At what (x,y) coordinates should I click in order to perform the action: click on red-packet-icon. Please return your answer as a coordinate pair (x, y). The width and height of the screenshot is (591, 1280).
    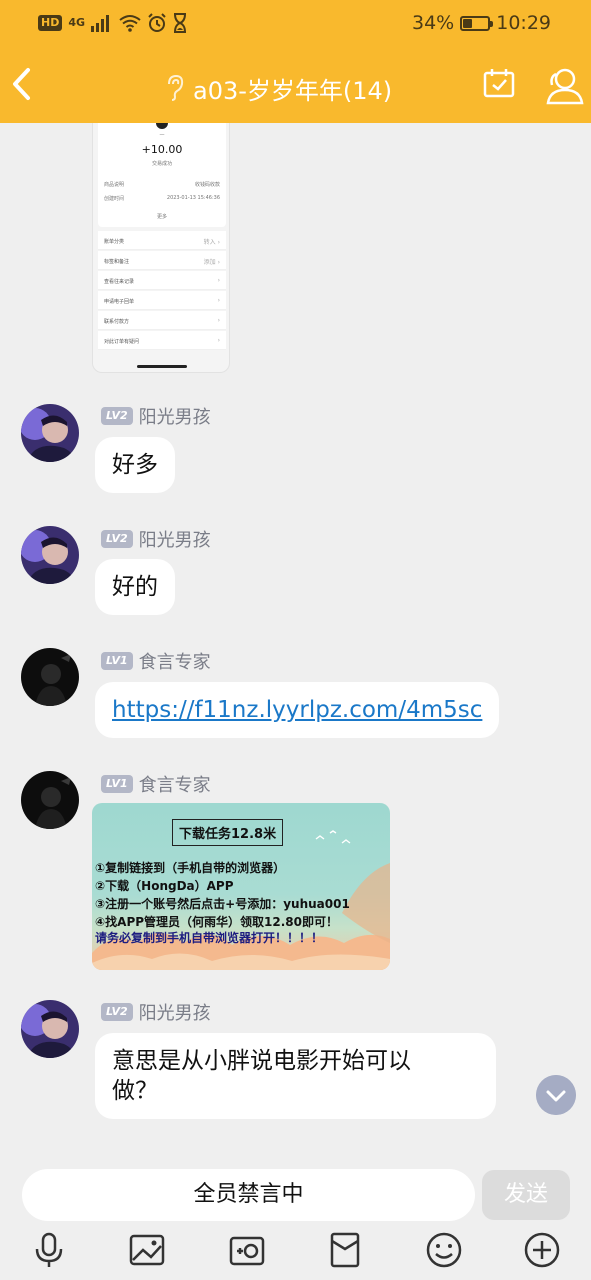
    Looking at the image, I should click on (345, 1250).